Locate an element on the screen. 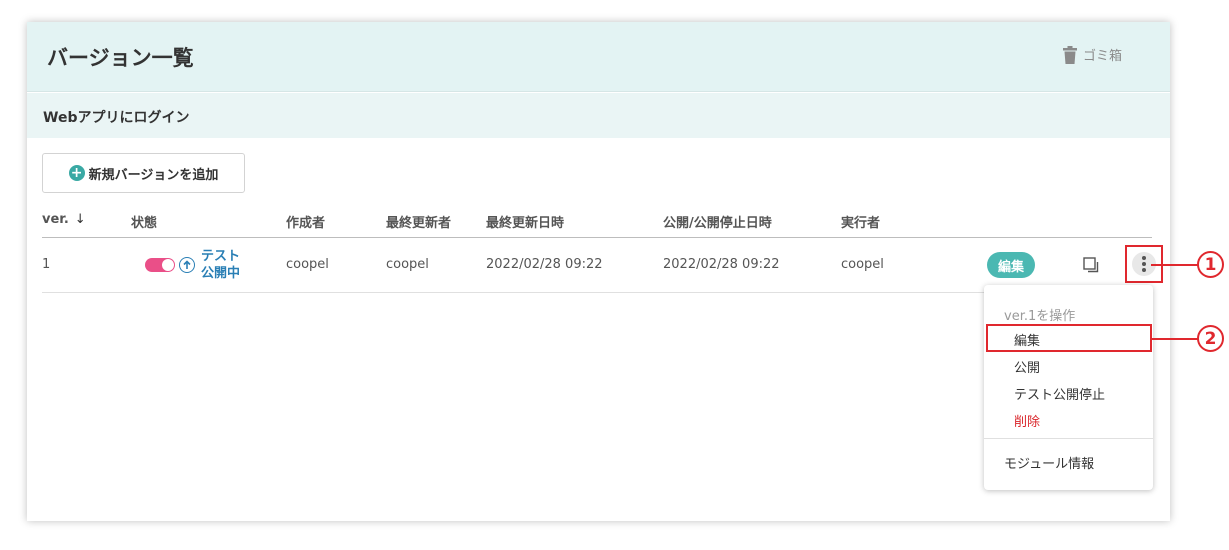 The height and width of the screenshot is (550, 1229). menu-item-module-info: モジュール情報 is located at coordinates (1049, 462).